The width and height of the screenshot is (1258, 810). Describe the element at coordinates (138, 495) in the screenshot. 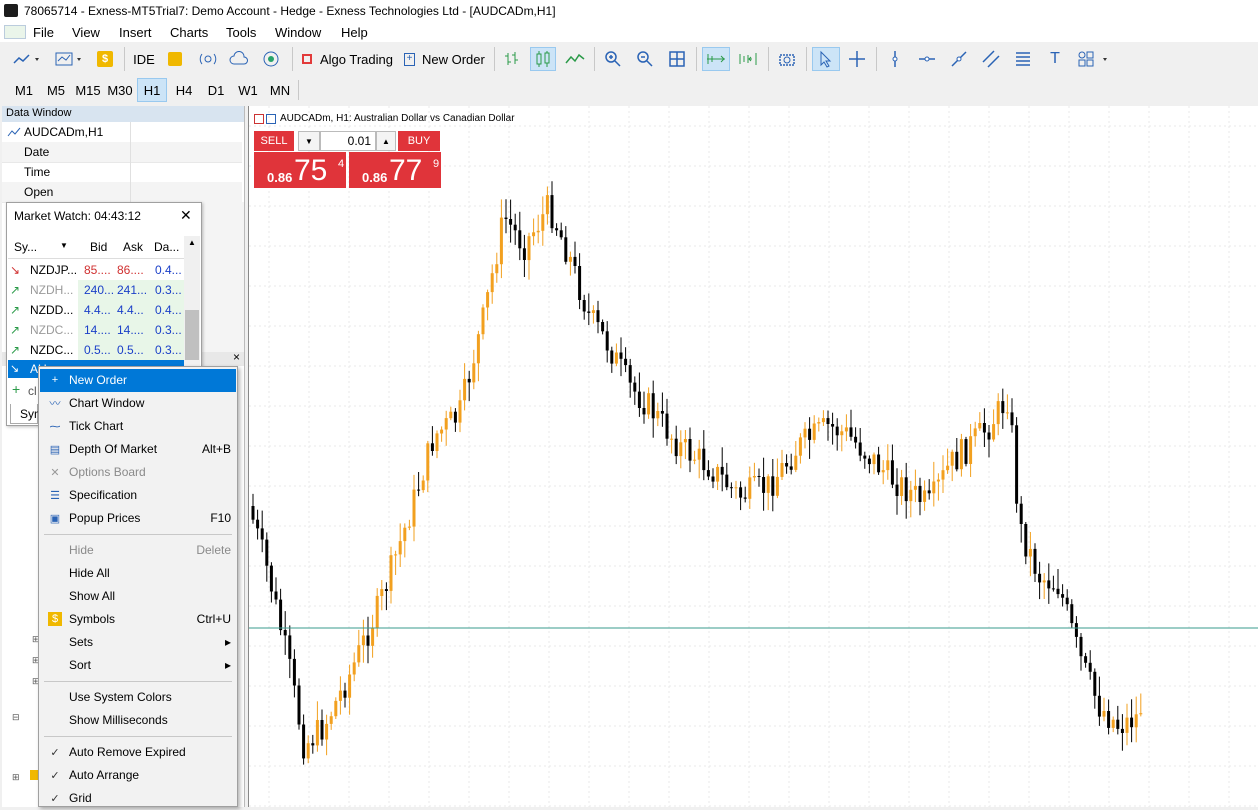

I see `context-menu-item-specification: ☰ Specification` at that location.